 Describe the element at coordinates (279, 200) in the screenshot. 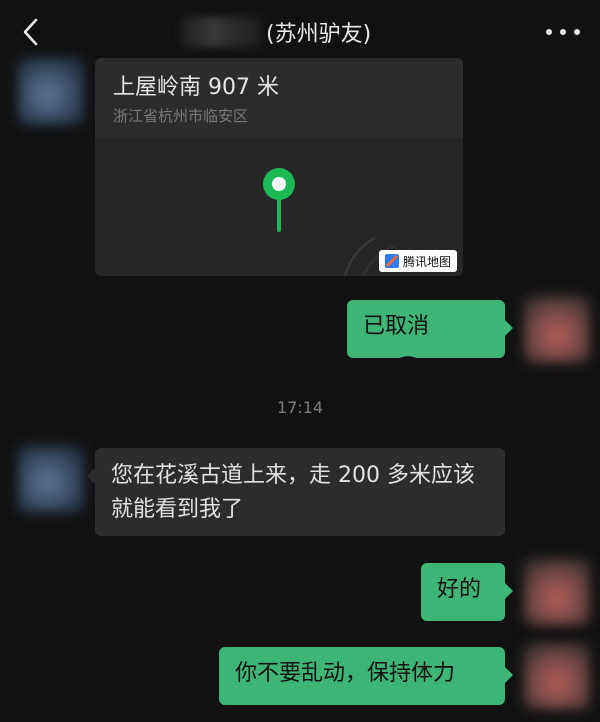

I see `location-pin-icon` at that location.